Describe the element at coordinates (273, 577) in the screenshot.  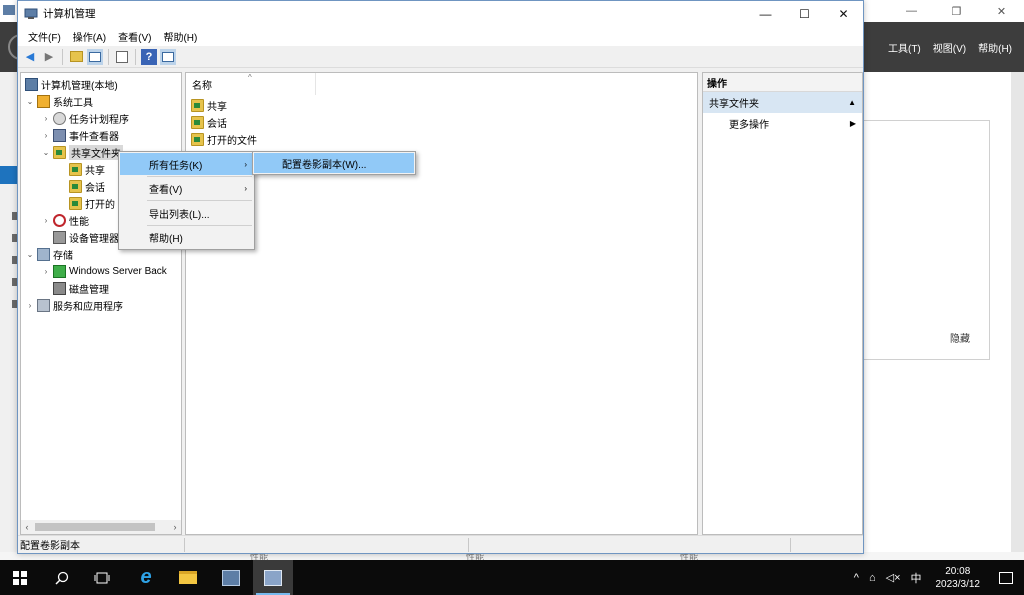
I see `computer-management-taskbar-button` at that location.